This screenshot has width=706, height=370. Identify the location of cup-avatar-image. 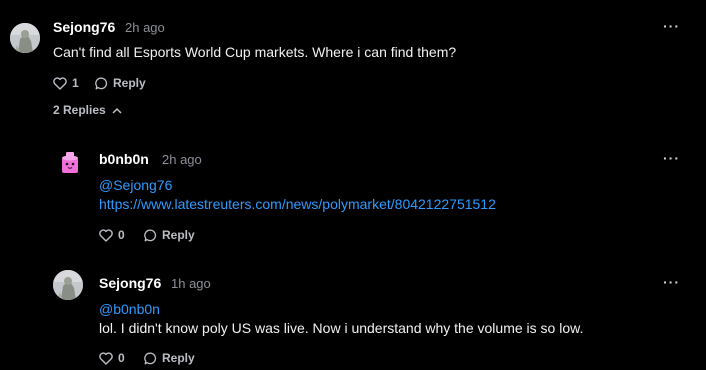
(70, 162).